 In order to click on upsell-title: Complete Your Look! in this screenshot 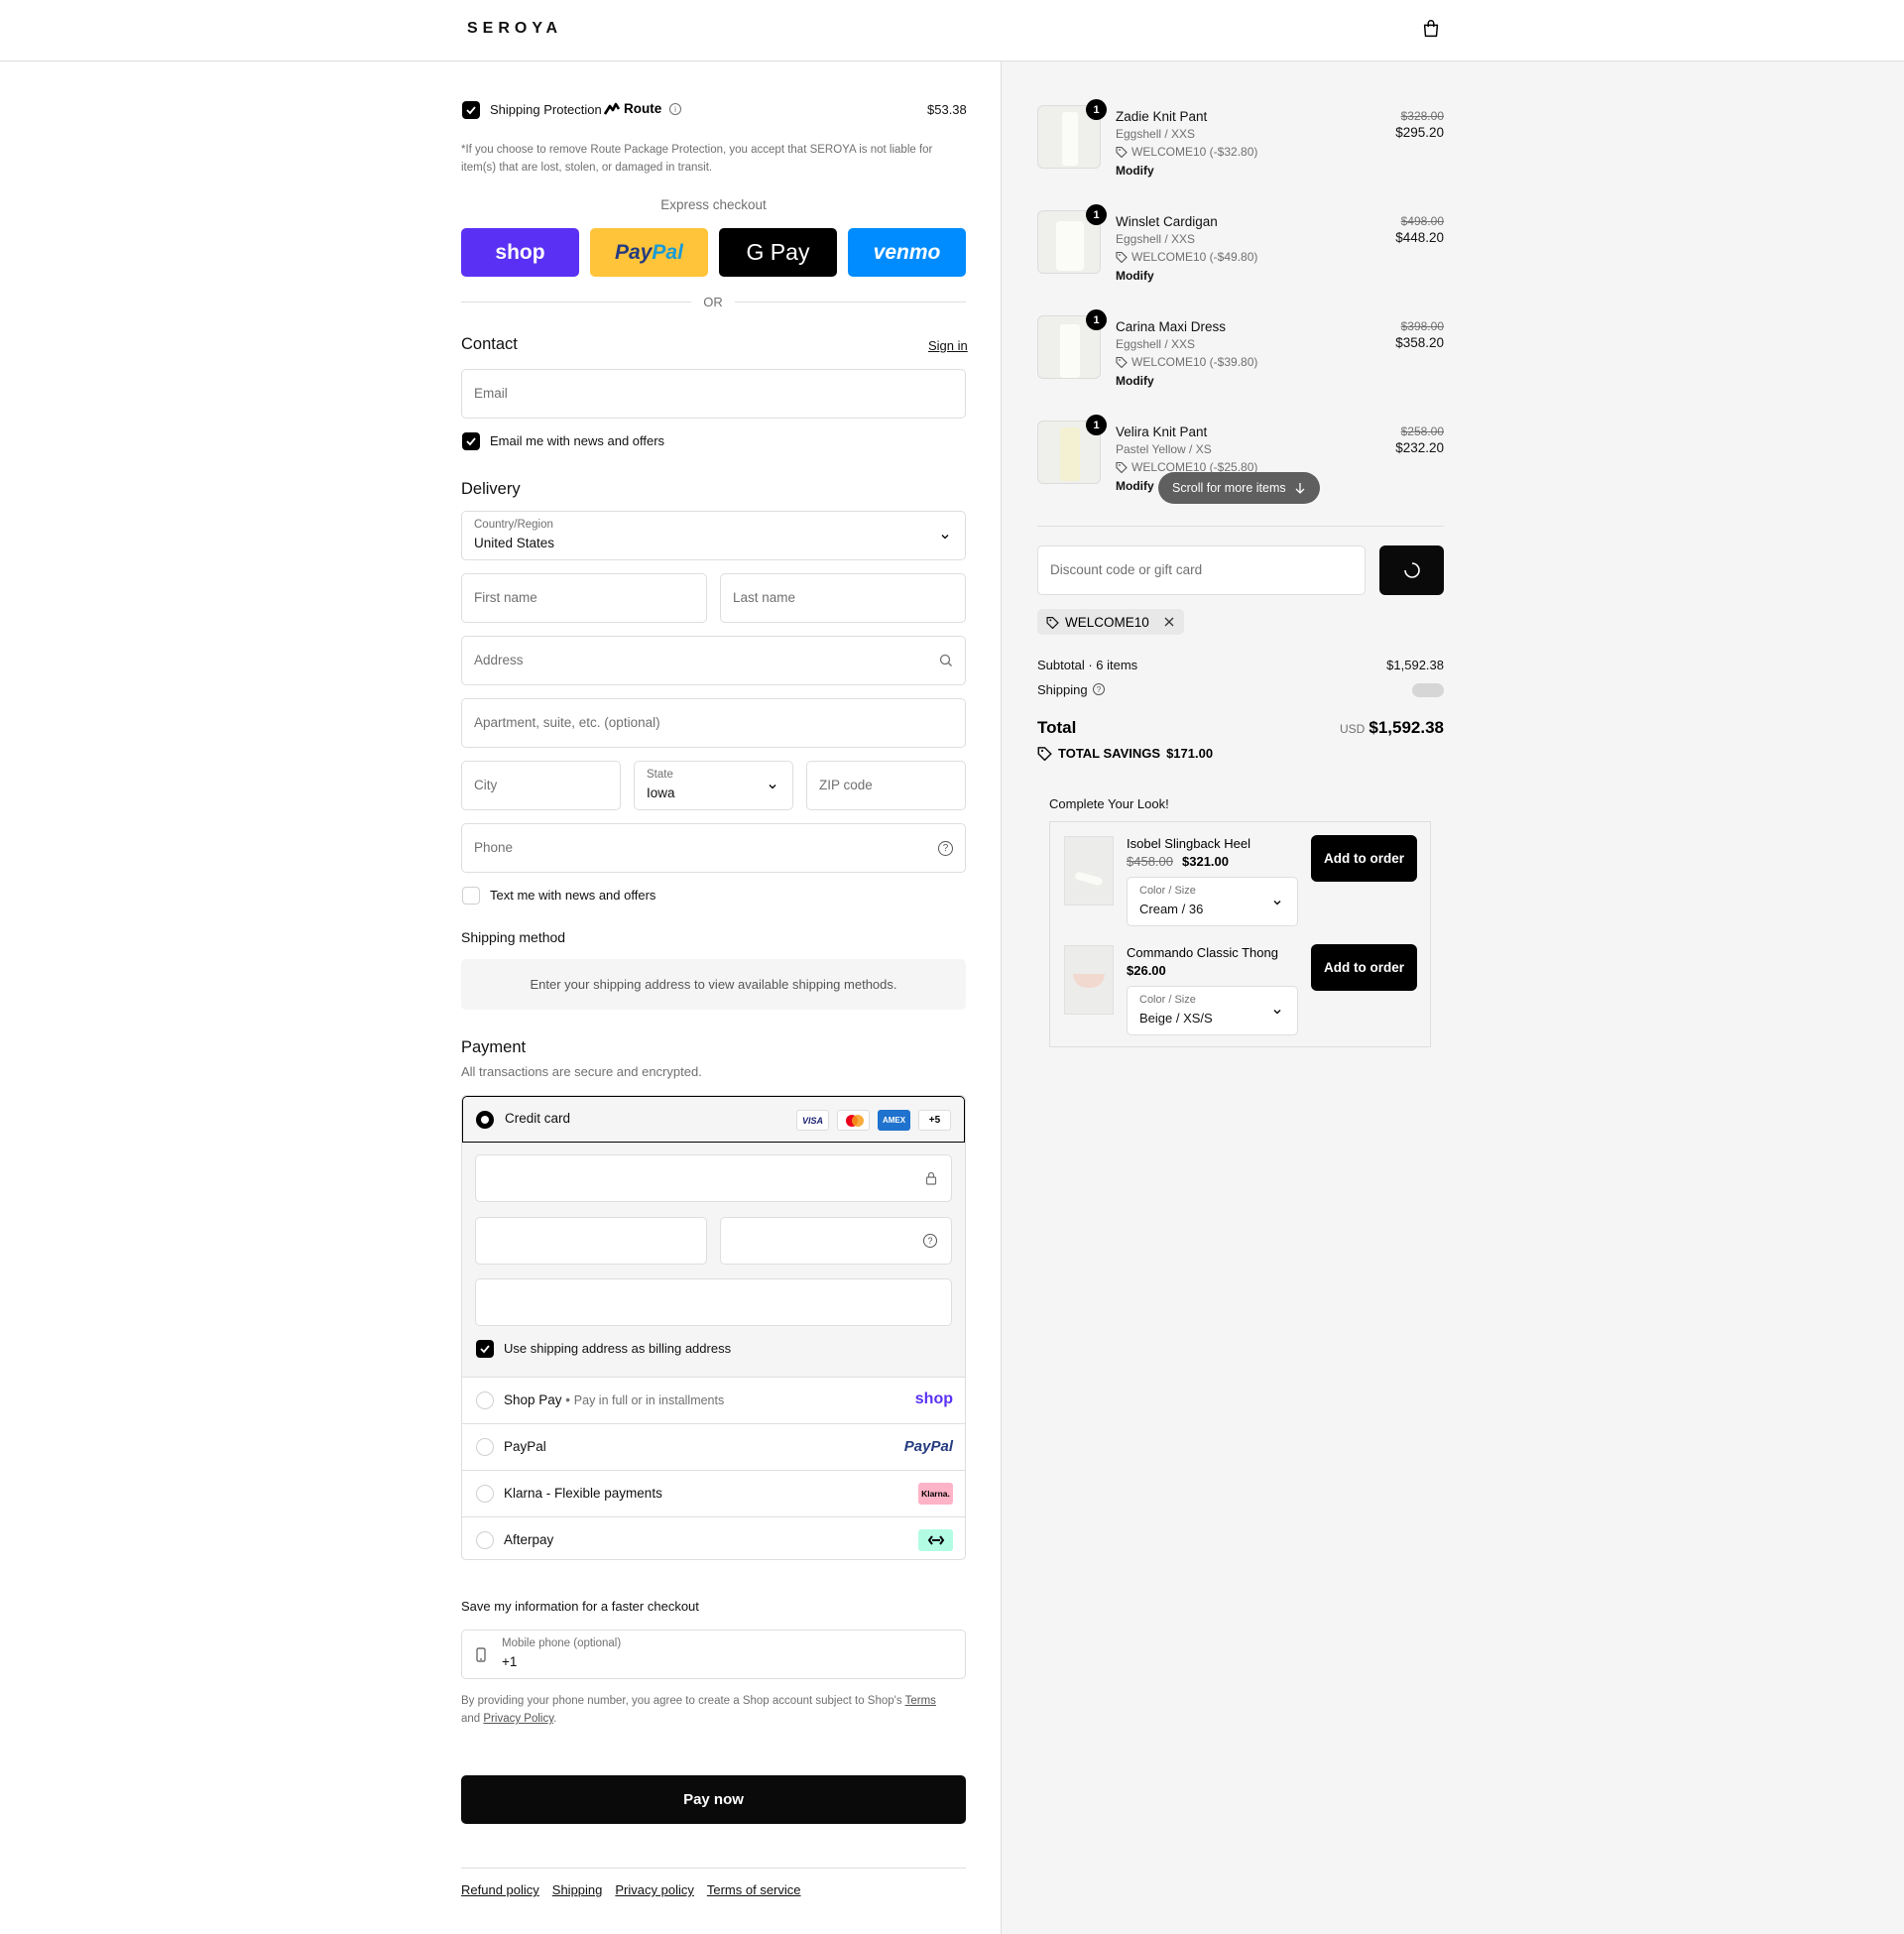, I will do `click(1109, 803)`.